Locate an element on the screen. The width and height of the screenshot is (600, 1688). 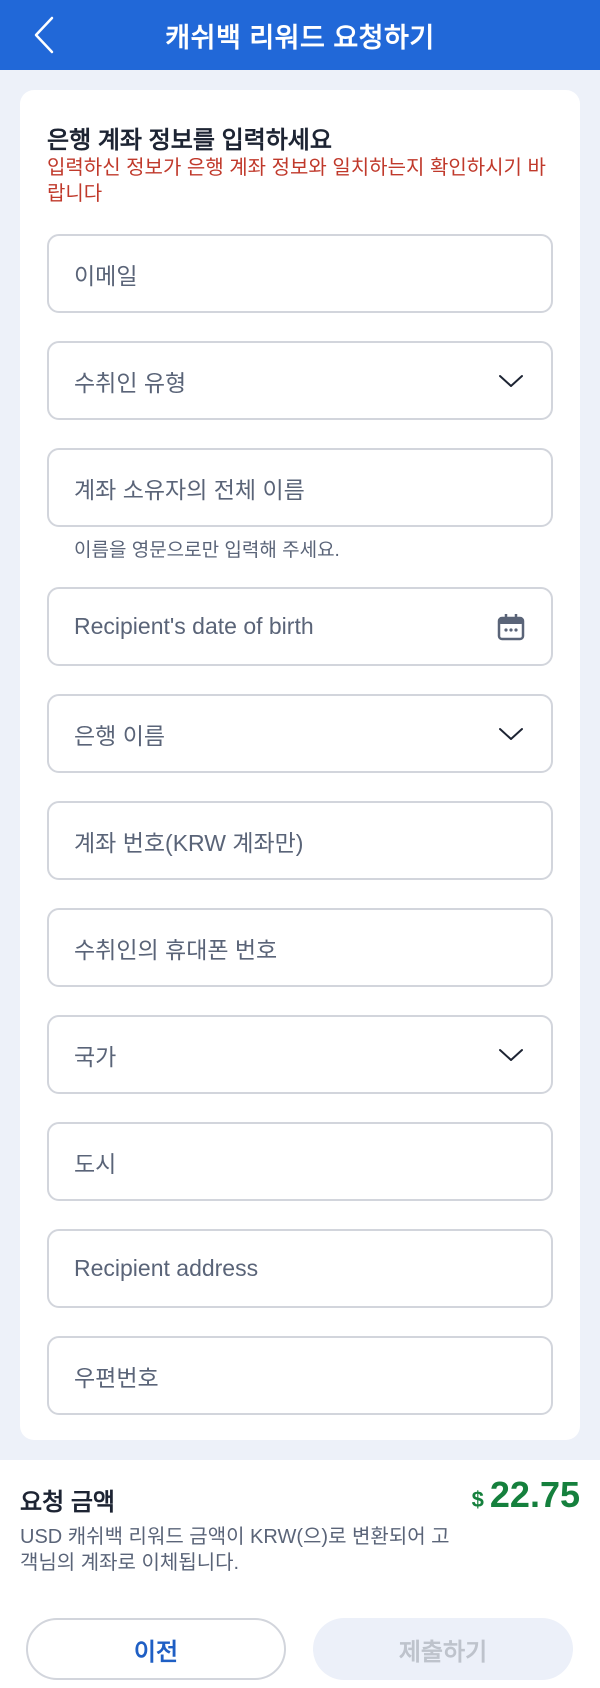
postal-code-input: 우편번호 is located at coordinates (300, 1375).